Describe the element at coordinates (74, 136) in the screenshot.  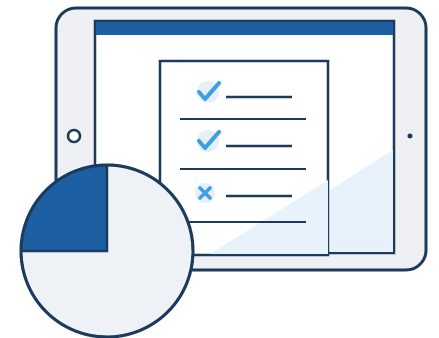
I see `home-button` at that location.